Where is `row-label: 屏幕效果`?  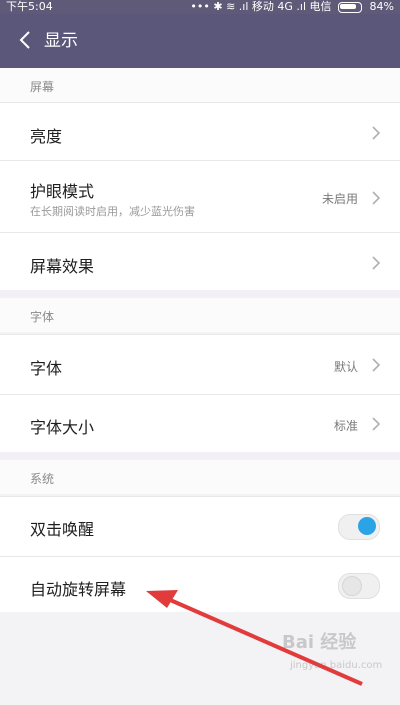
row-label: 屏幕效果 is located at coordinates (62, 266).